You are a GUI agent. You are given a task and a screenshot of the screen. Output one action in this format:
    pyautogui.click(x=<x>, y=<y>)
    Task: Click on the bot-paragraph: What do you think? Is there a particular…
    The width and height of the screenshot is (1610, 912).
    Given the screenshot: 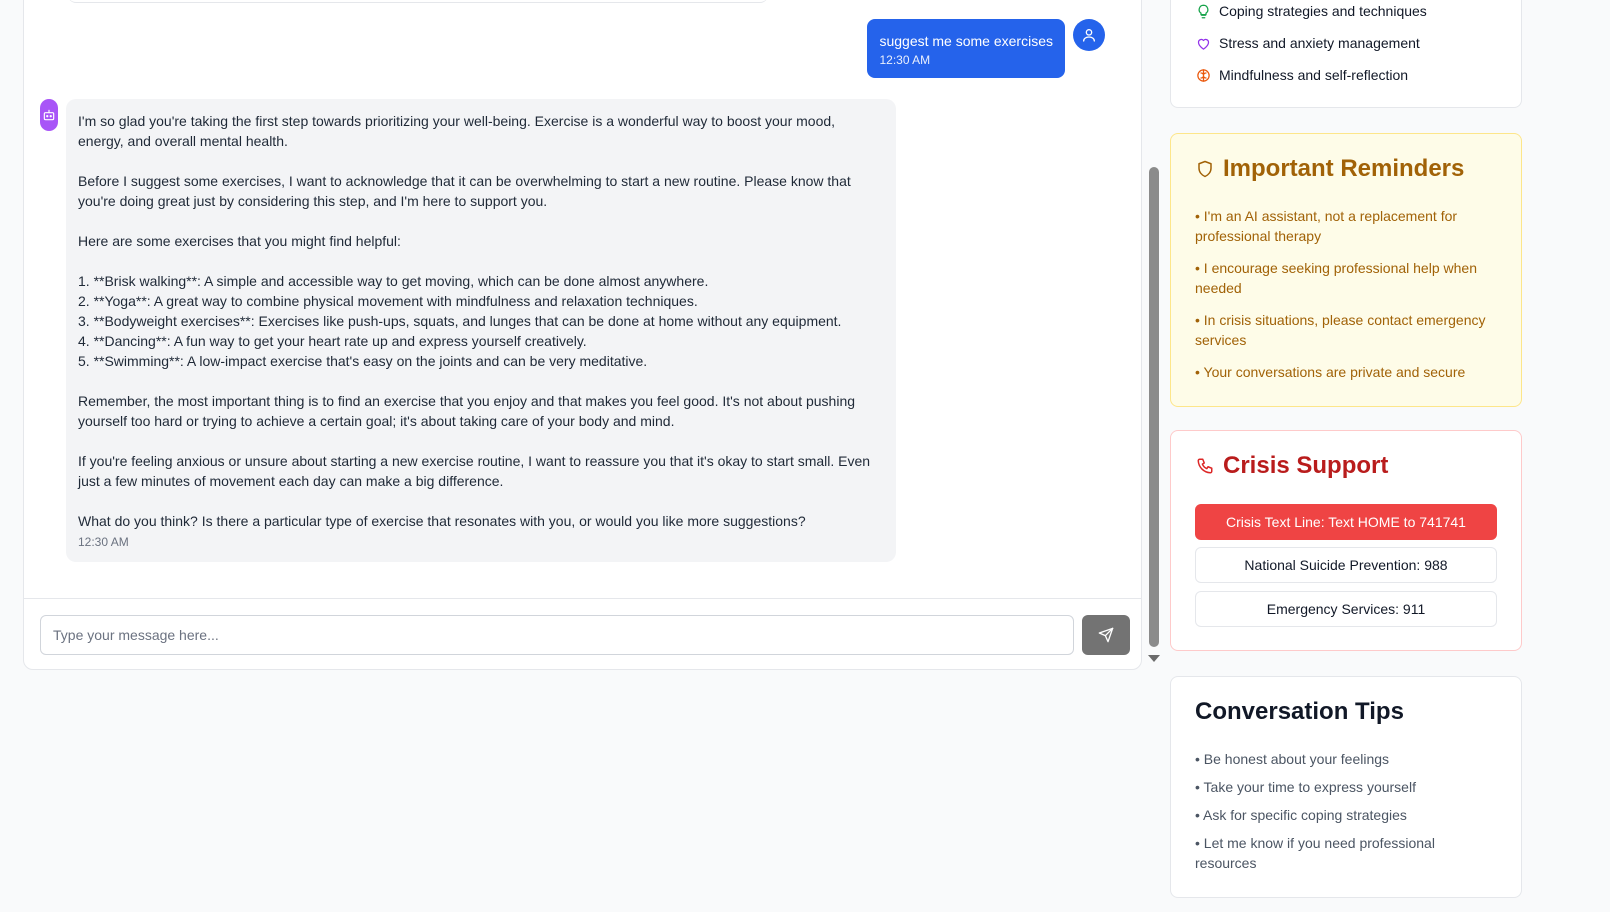 What is the action you would take?
    pyautogui.click(x=442, y=521)
    